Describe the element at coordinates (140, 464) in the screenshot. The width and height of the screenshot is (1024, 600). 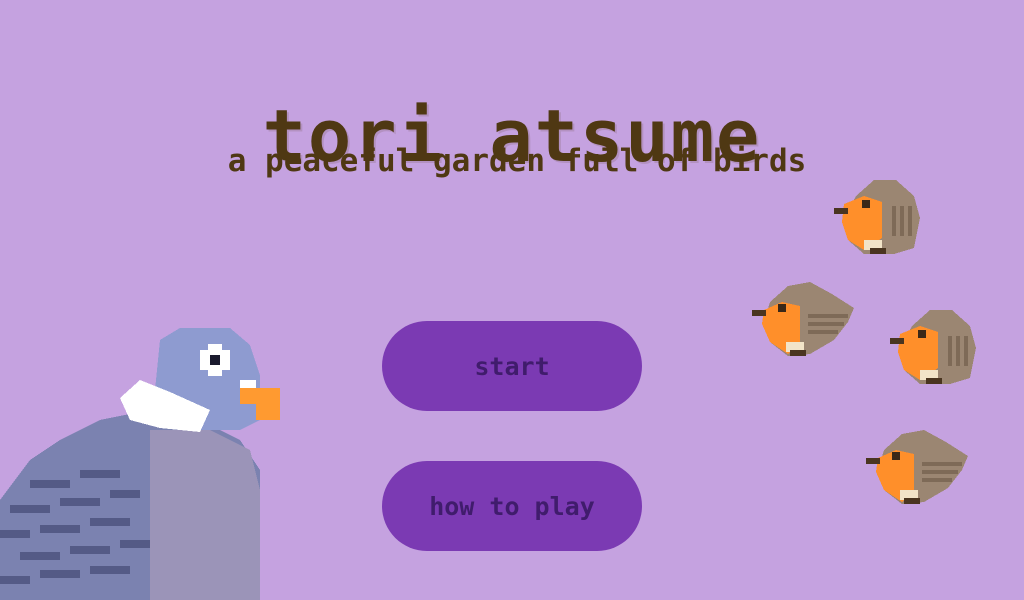
I see `pigeon-sprite` at that location.